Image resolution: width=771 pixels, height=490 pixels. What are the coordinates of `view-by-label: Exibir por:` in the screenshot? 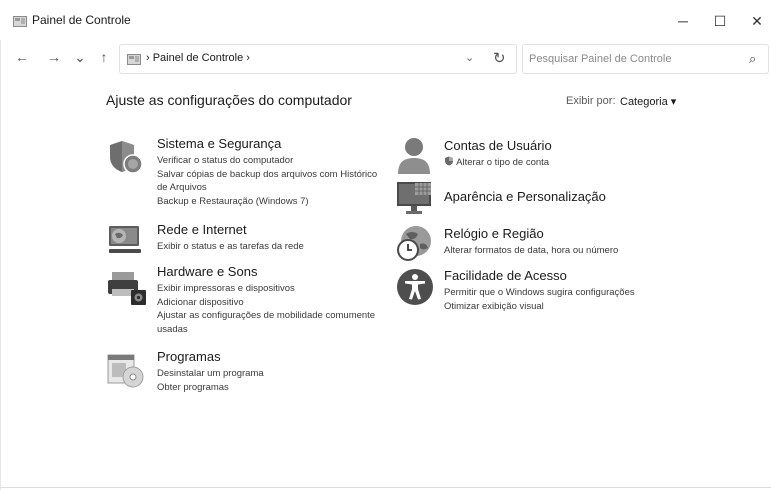 It's located at (591, 101).